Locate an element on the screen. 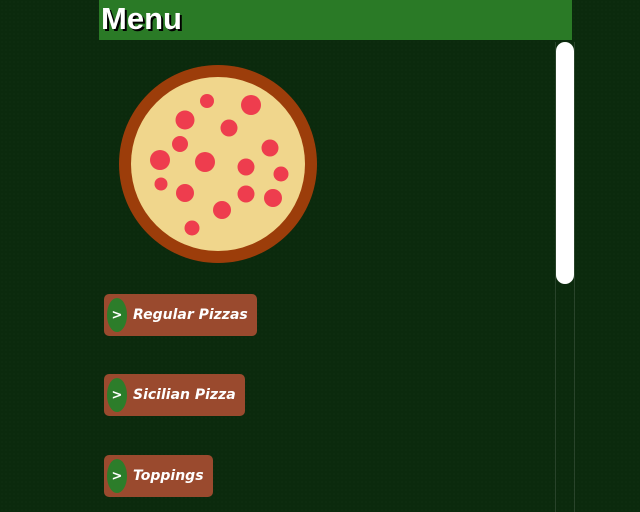  header-bar: Menu is located at coordinates (335, 20).